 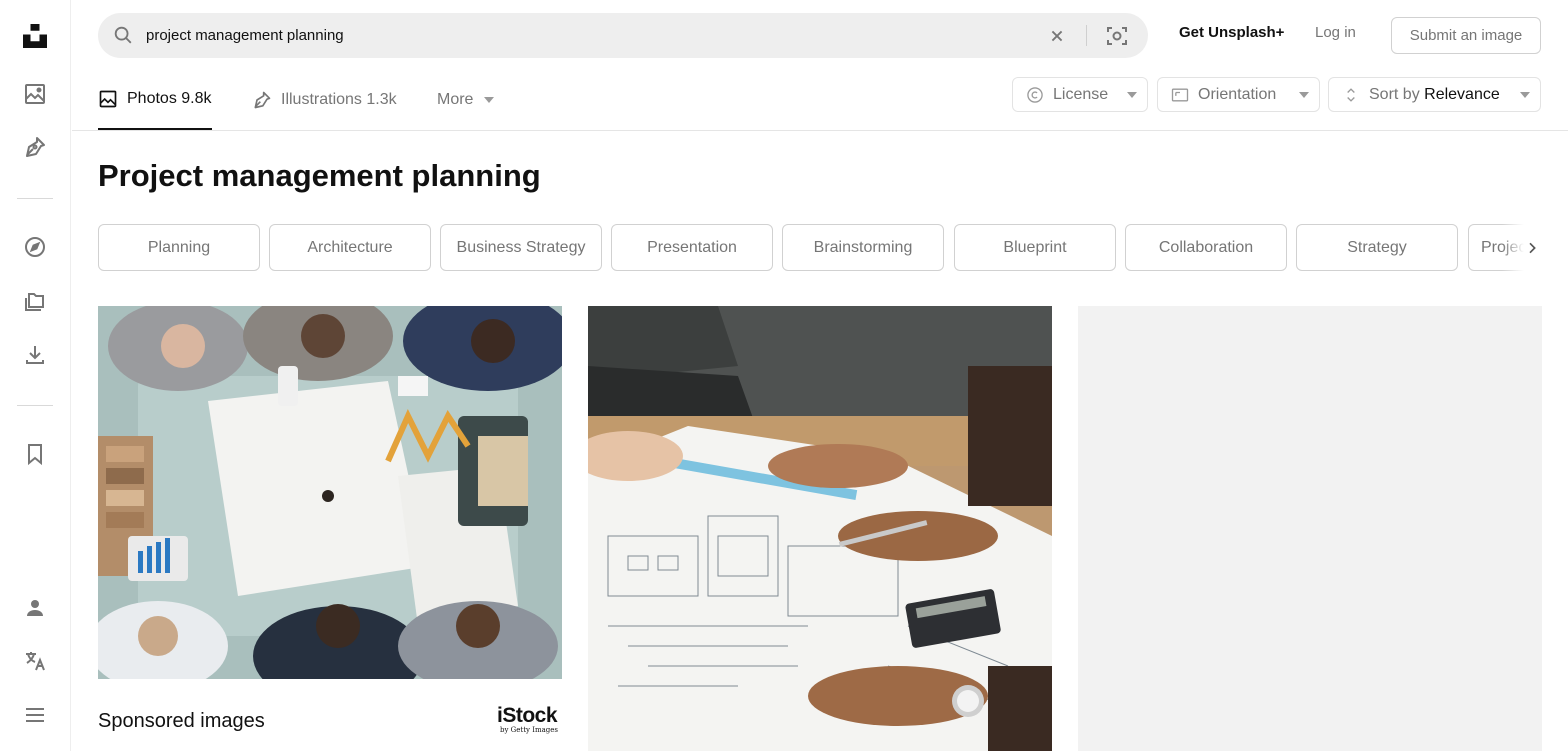 I want to click on left-sidebar, so click(x=35, y=375).